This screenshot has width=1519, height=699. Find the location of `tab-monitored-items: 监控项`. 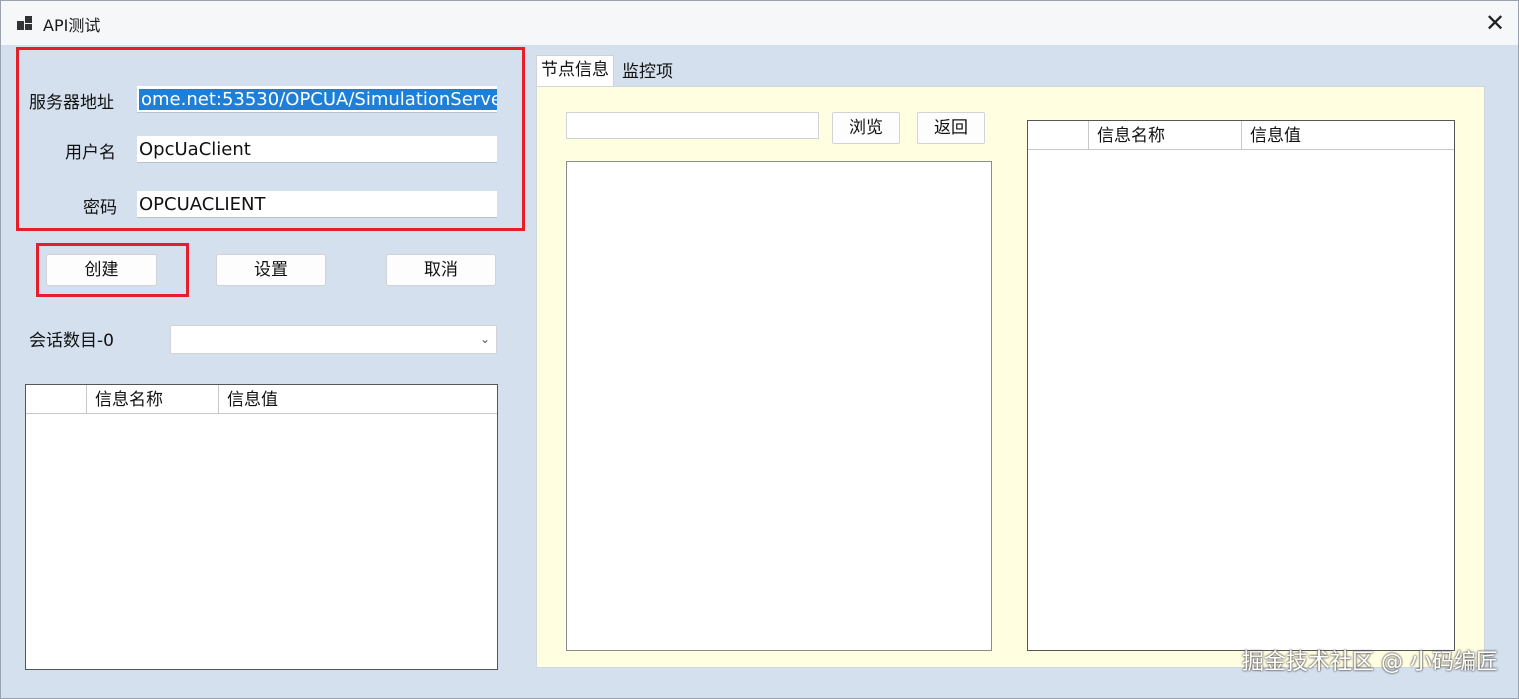

tab-monitored-items: 监控项 is located at coordinates (647, 72).